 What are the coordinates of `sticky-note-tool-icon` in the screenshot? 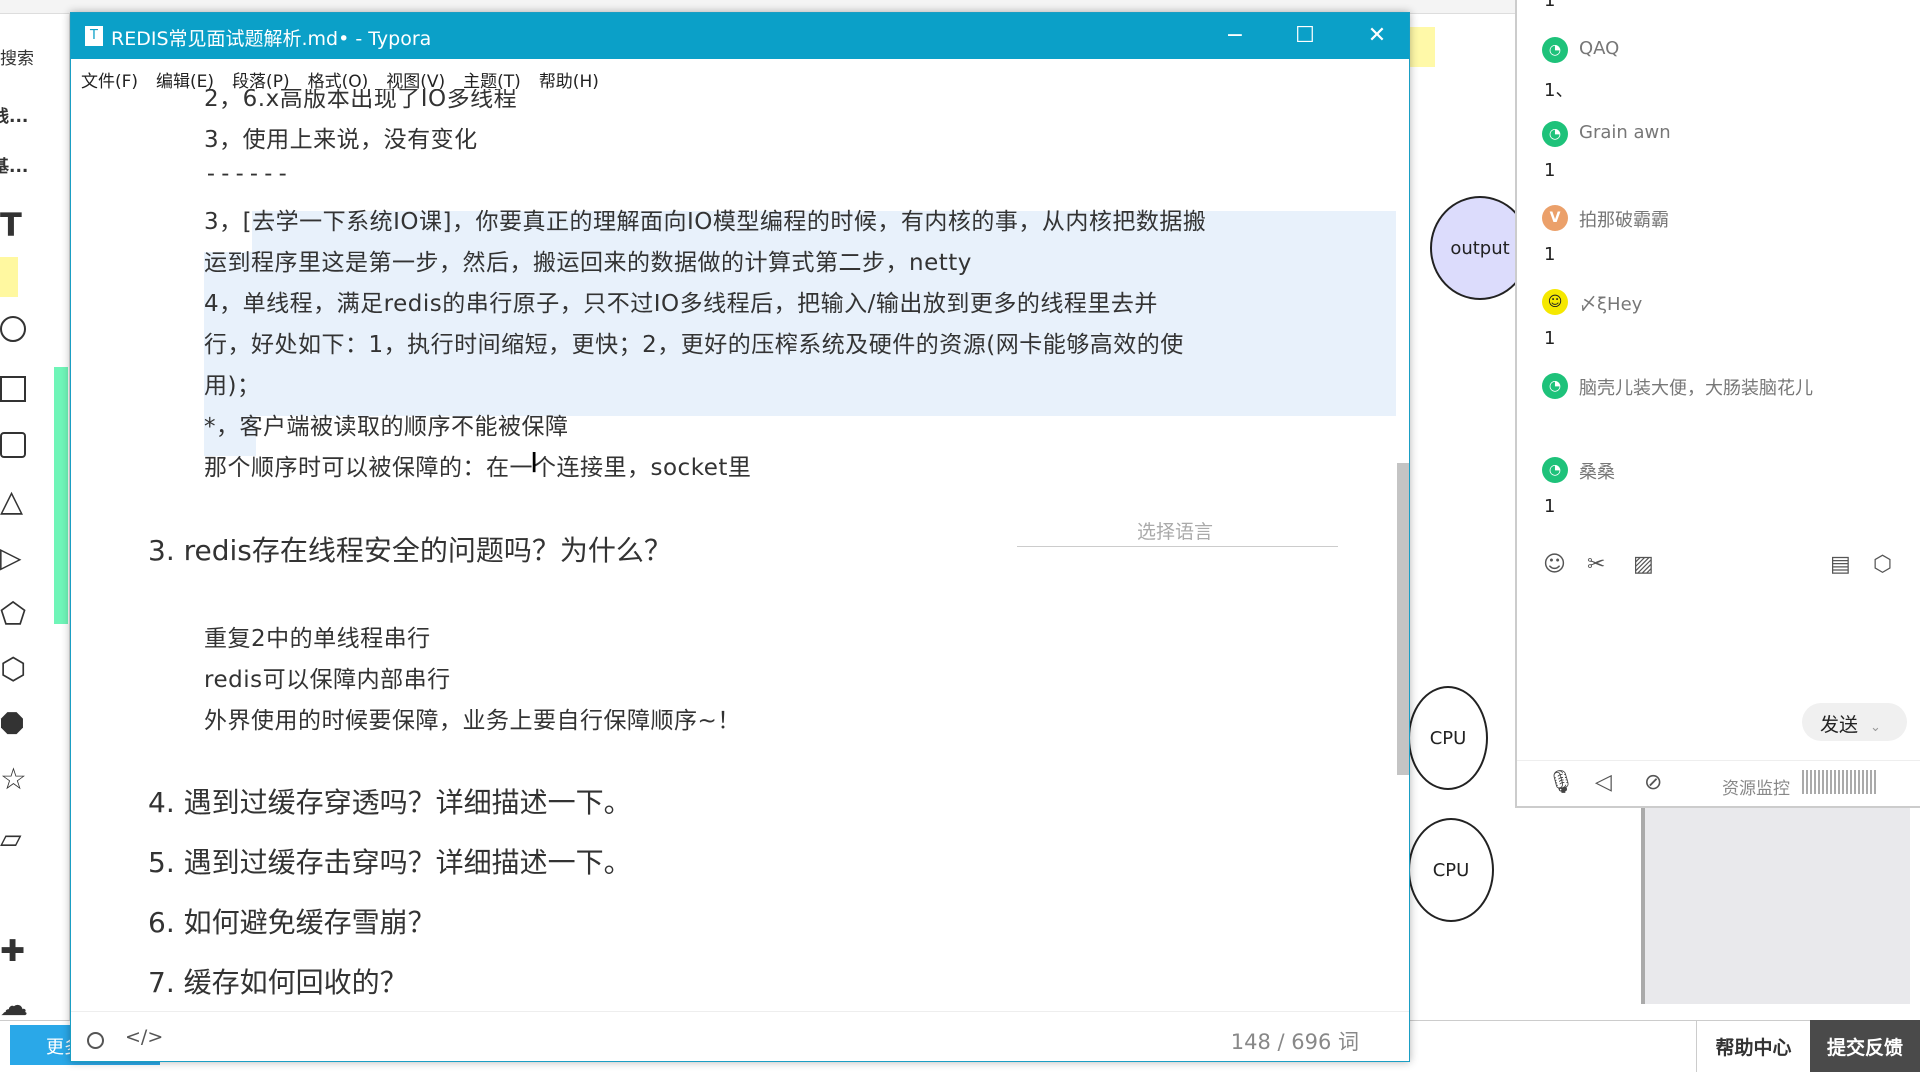 It's located at (9, 277).